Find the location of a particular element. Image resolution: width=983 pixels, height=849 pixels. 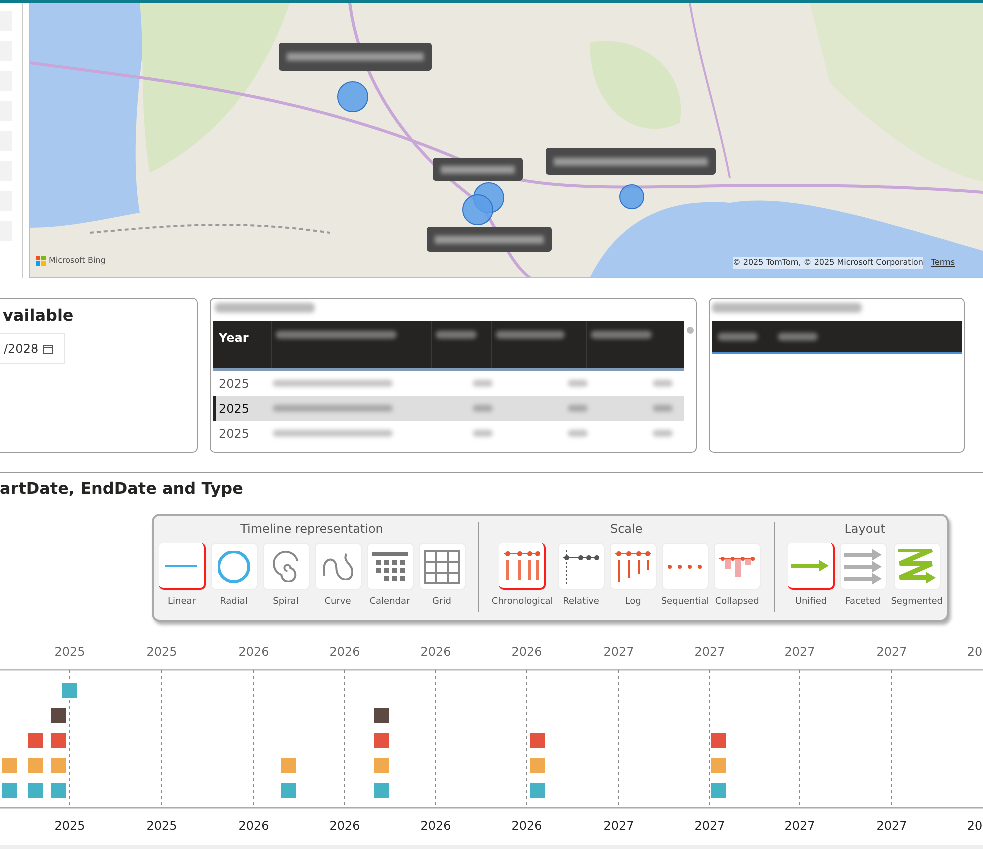

spiral-icon is located at coordinates (286, 566).